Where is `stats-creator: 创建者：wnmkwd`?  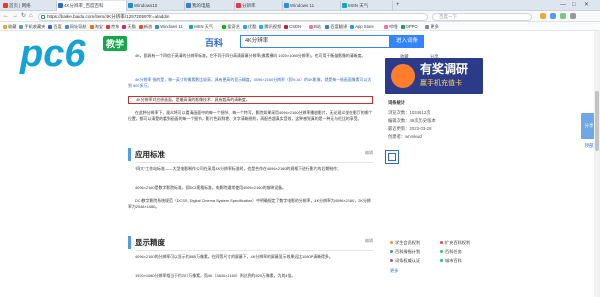 stats-creator: 创建者：wnmkwd is located at coordinates (405, 137).